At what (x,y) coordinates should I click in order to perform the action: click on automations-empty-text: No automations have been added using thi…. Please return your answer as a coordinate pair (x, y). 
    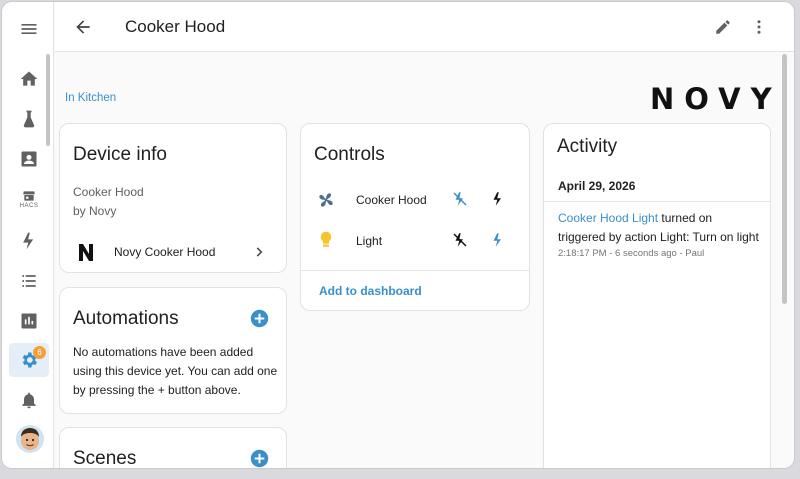
    Looking at the image, I should click on (175, 371).